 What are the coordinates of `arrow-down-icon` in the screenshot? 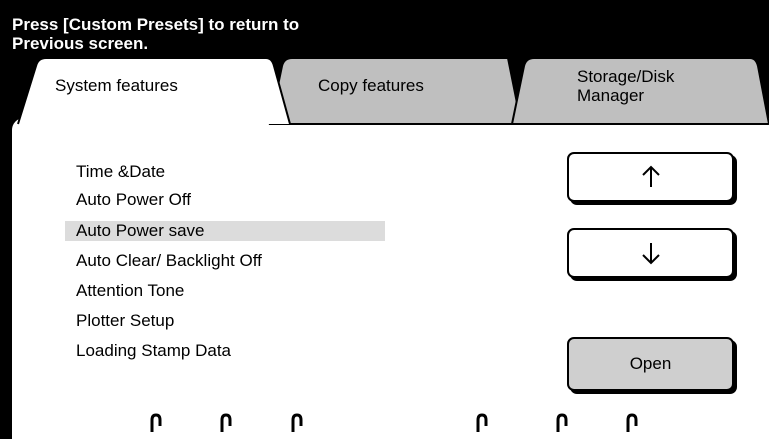 It's located at (650, 254).